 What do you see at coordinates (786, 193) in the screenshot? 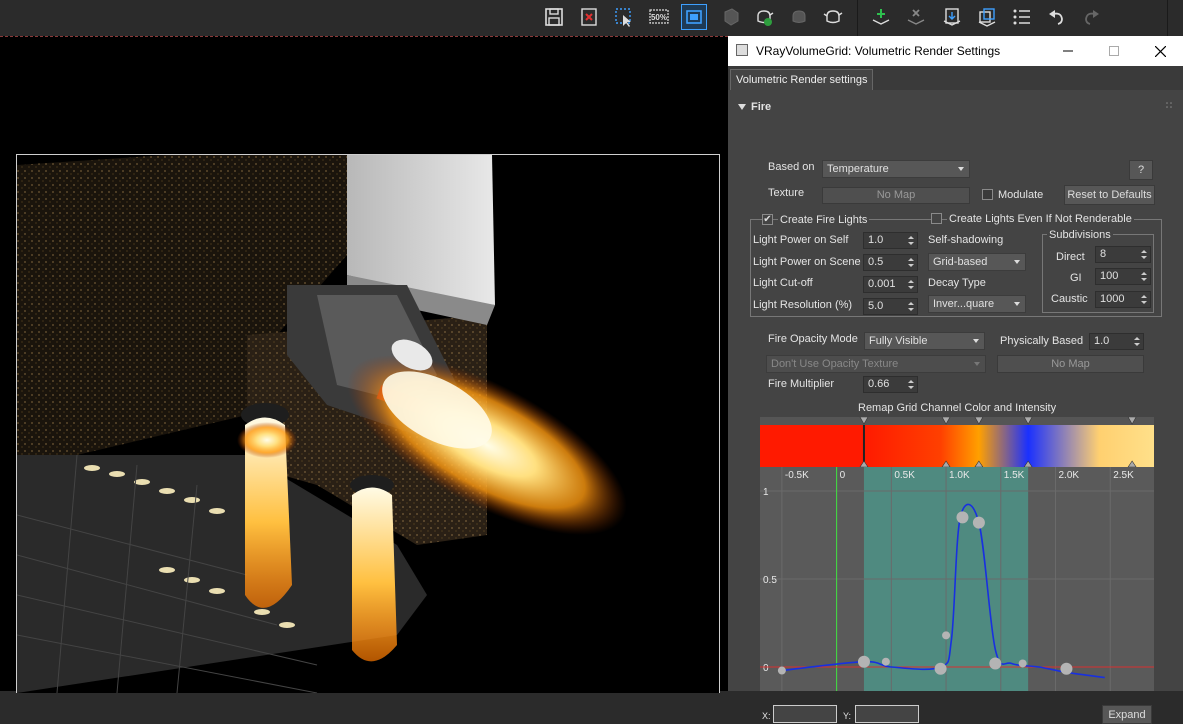
I see `texture-label: Texture` at bounding box center [786, 193].